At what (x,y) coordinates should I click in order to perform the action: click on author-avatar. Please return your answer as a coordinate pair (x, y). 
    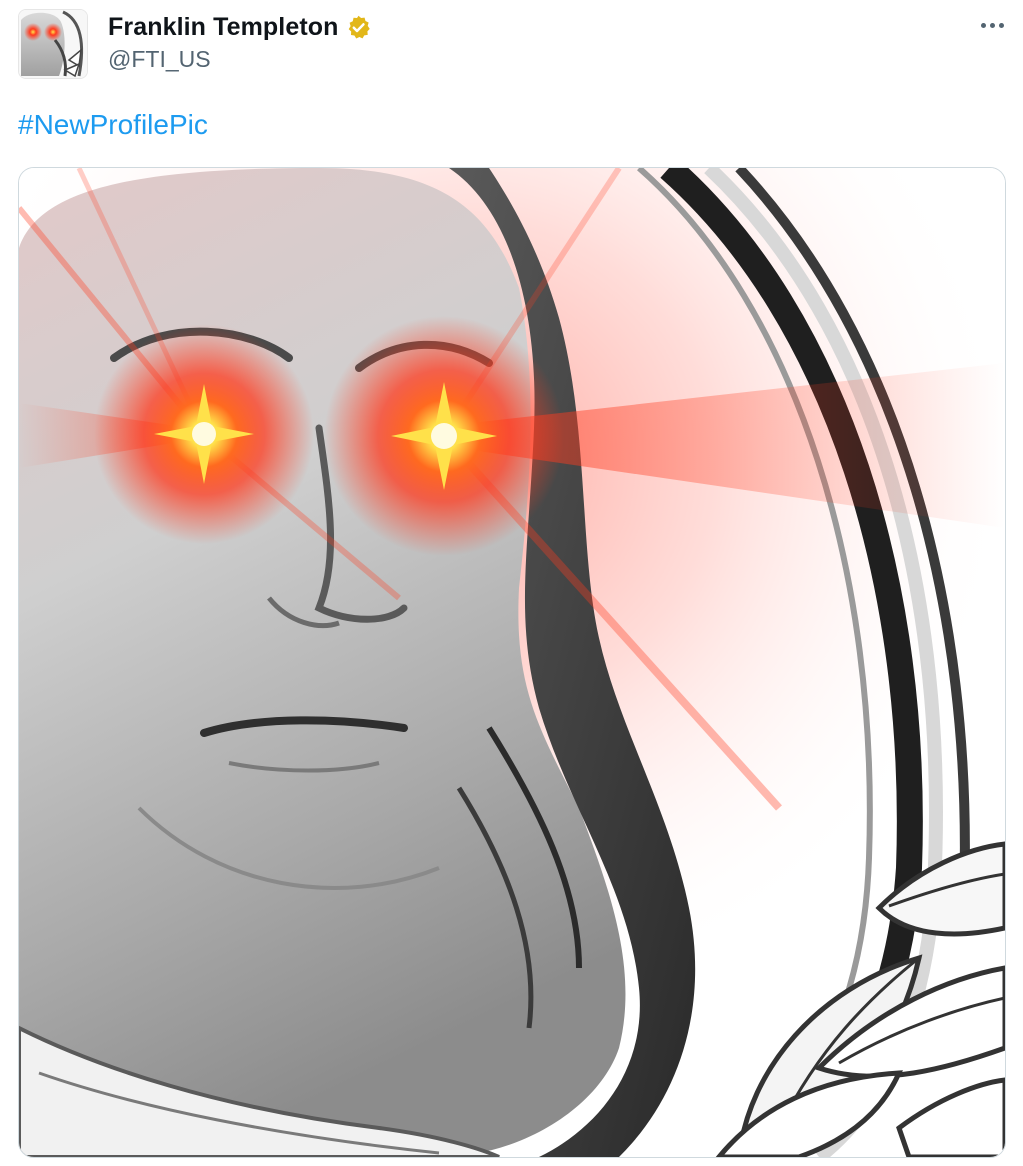
    Looking at the image, I should click on (53, 44).